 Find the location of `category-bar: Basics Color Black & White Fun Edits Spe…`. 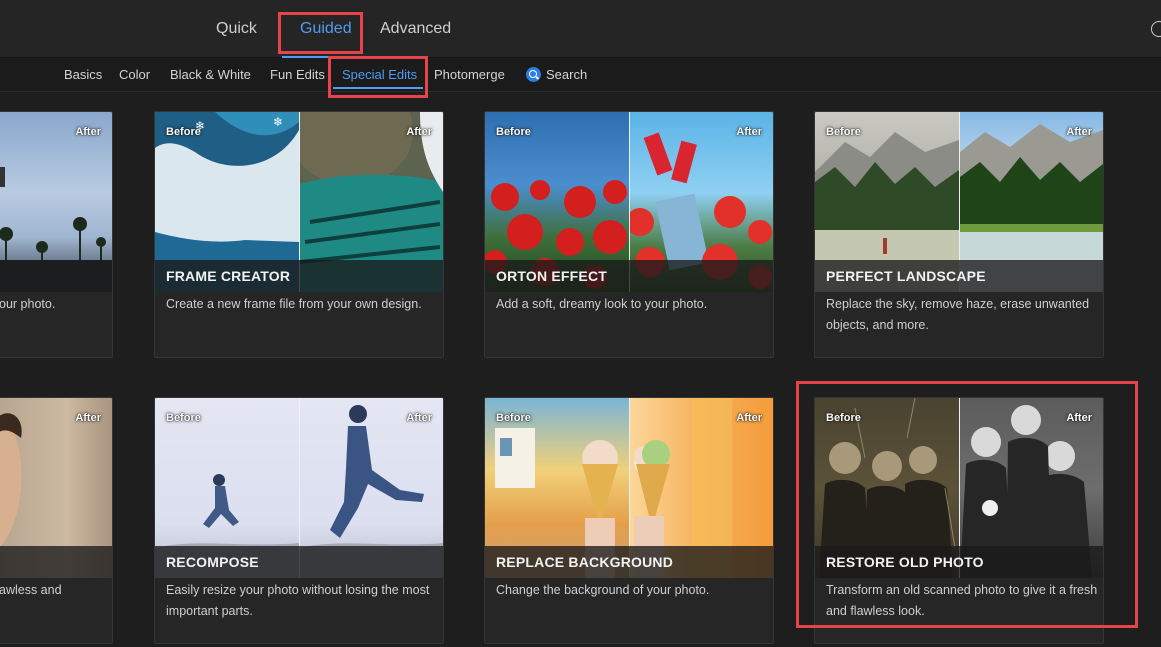

category-bar: Basics Color Black & White Fun Edits Spe… is located at coordinates (580, 75).